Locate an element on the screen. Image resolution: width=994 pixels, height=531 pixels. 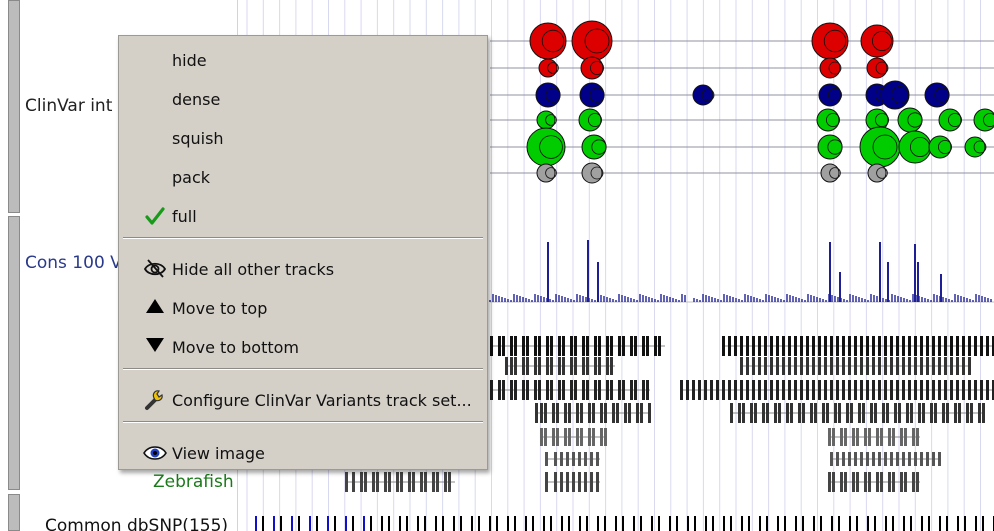
menu-item-hide-all-other-tracks: Hide all other tracks is located at coordinates (303, 269).